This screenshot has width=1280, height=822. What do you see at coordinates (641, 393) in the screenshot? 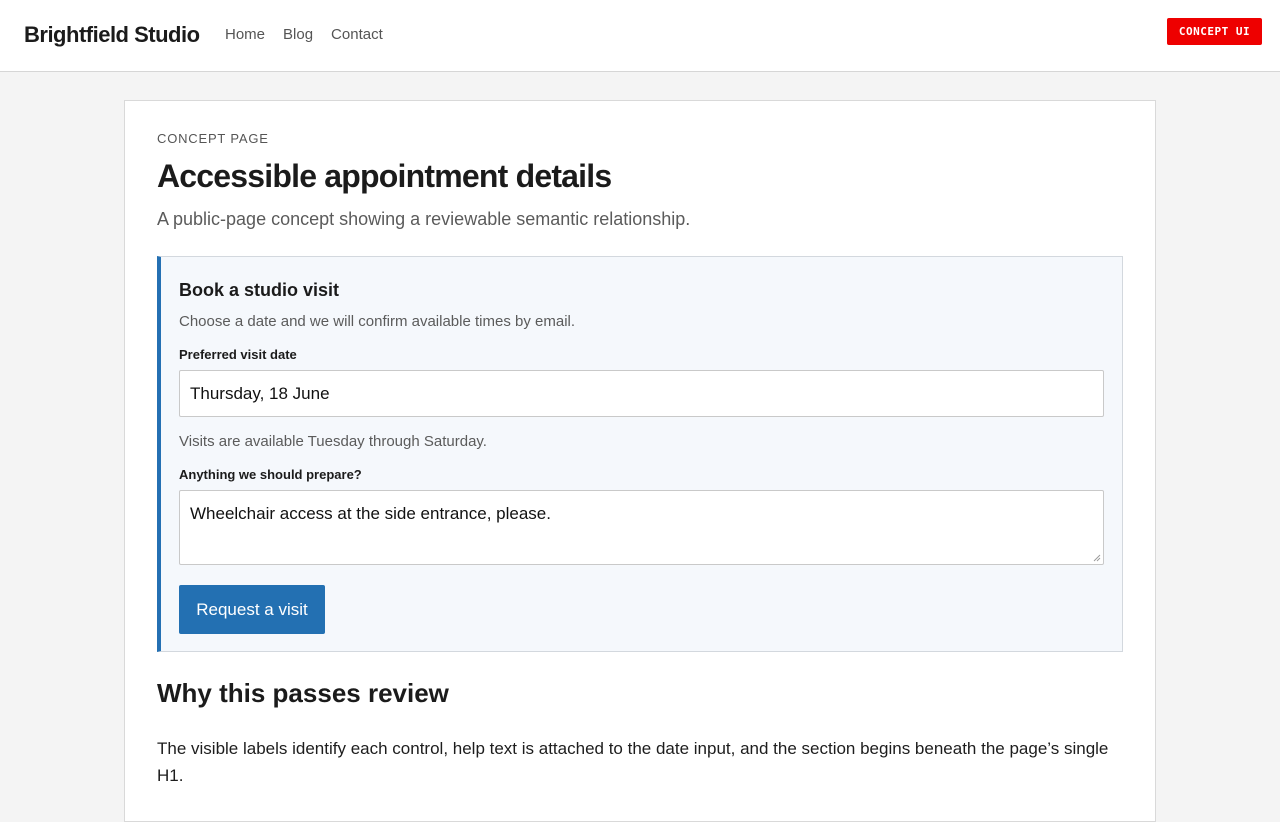
I see `visit-date-input: Thursday, 18 June` at bounding box center [641, 393].